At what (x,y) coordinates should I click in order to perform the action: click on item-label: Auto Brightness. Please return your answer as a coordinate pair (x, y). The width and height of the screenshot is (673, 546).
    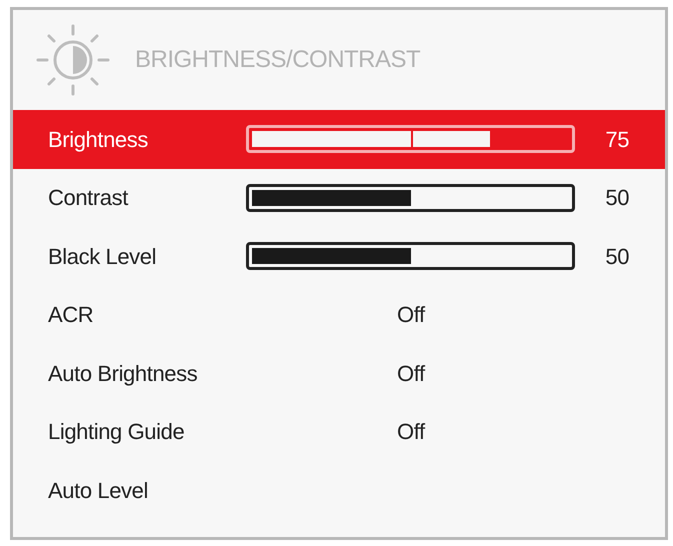
    Looking at the image, I should click on (123, 374).